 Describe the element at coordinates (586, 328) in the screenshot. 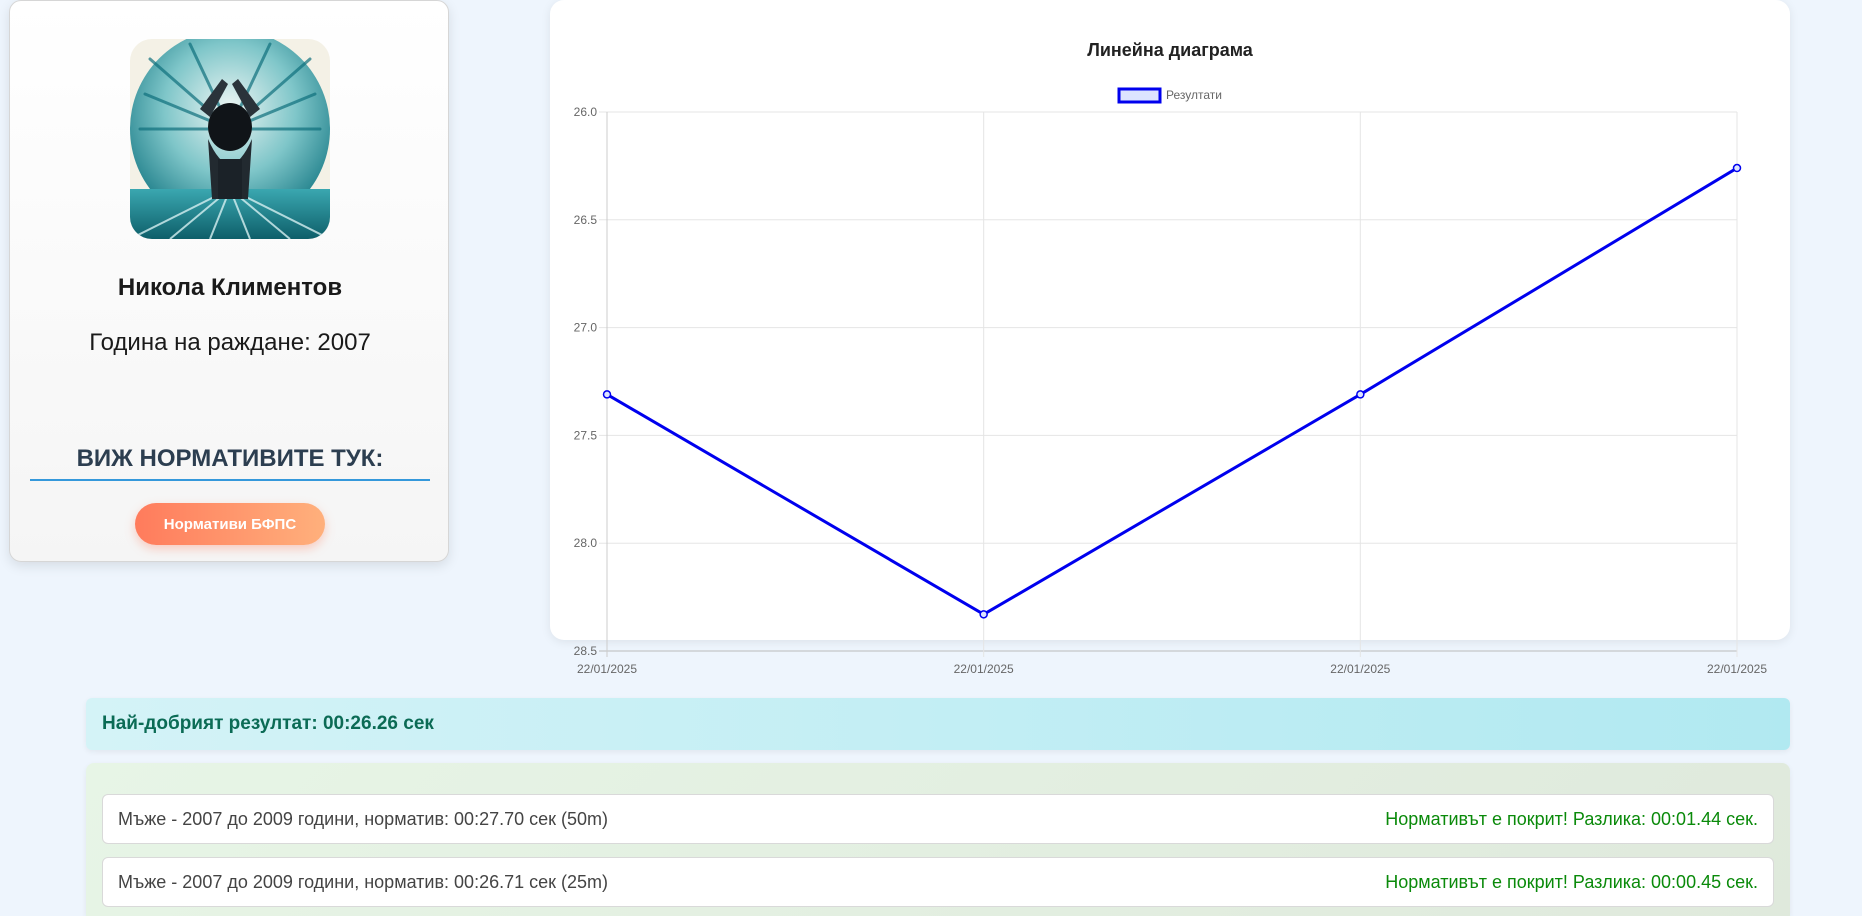

I see `y-tick-label: 27.0` at that location.